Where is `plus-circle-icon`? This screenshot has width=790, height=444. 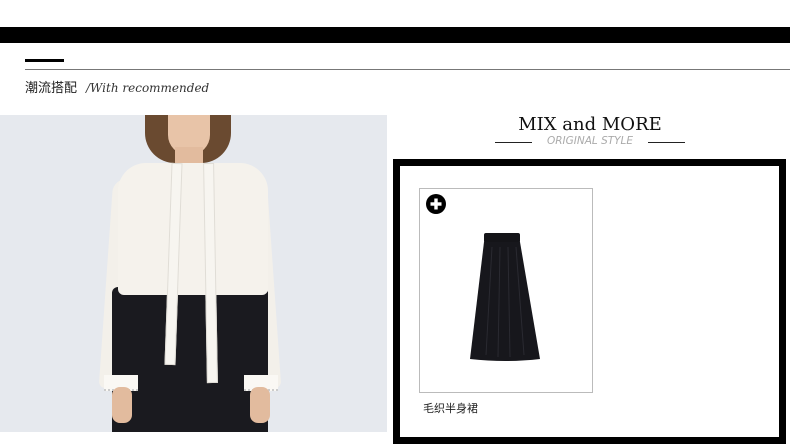 plus-circle-icon is located at coordinates (436, 204).